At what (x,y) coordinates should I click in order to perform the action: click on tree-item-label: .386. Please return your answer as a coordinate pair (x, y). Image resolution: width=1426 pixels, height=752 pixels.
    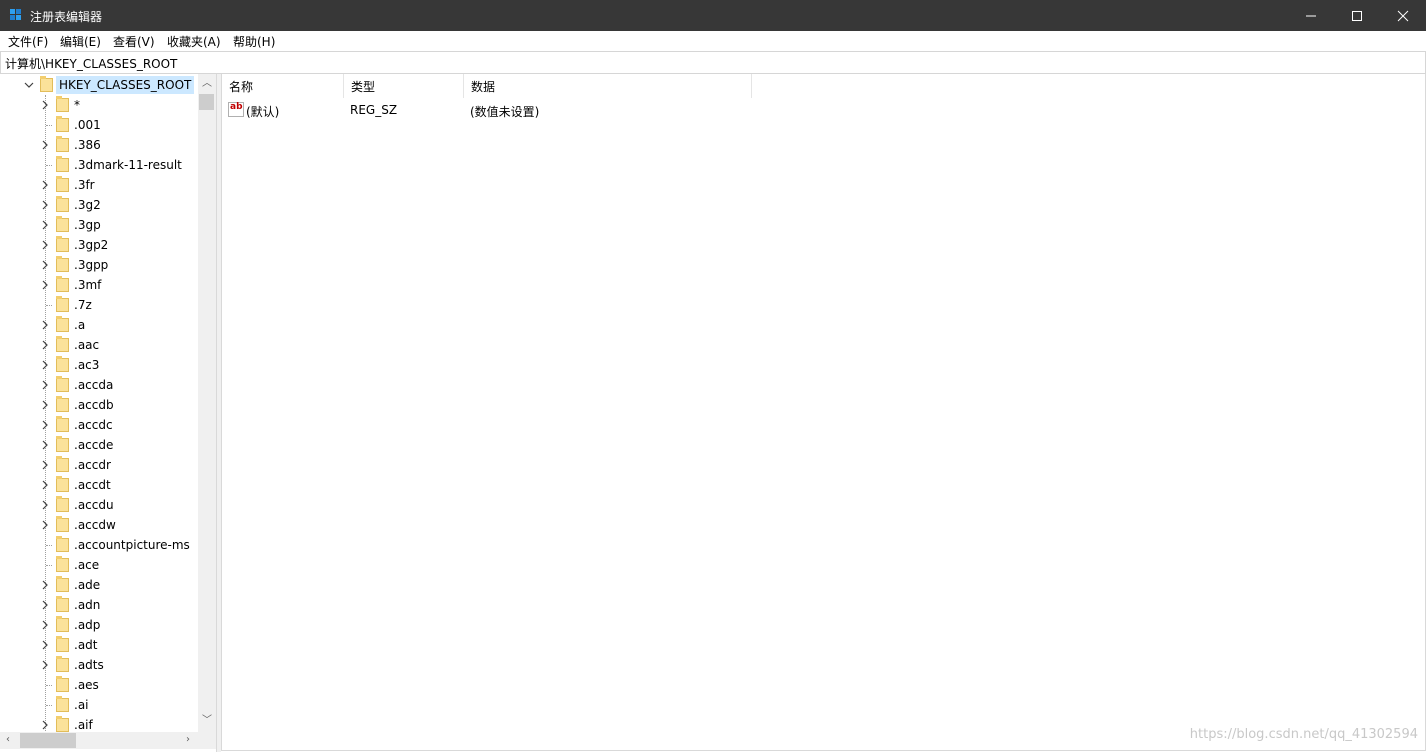
    Looking at the image, I should click on (87, 145).